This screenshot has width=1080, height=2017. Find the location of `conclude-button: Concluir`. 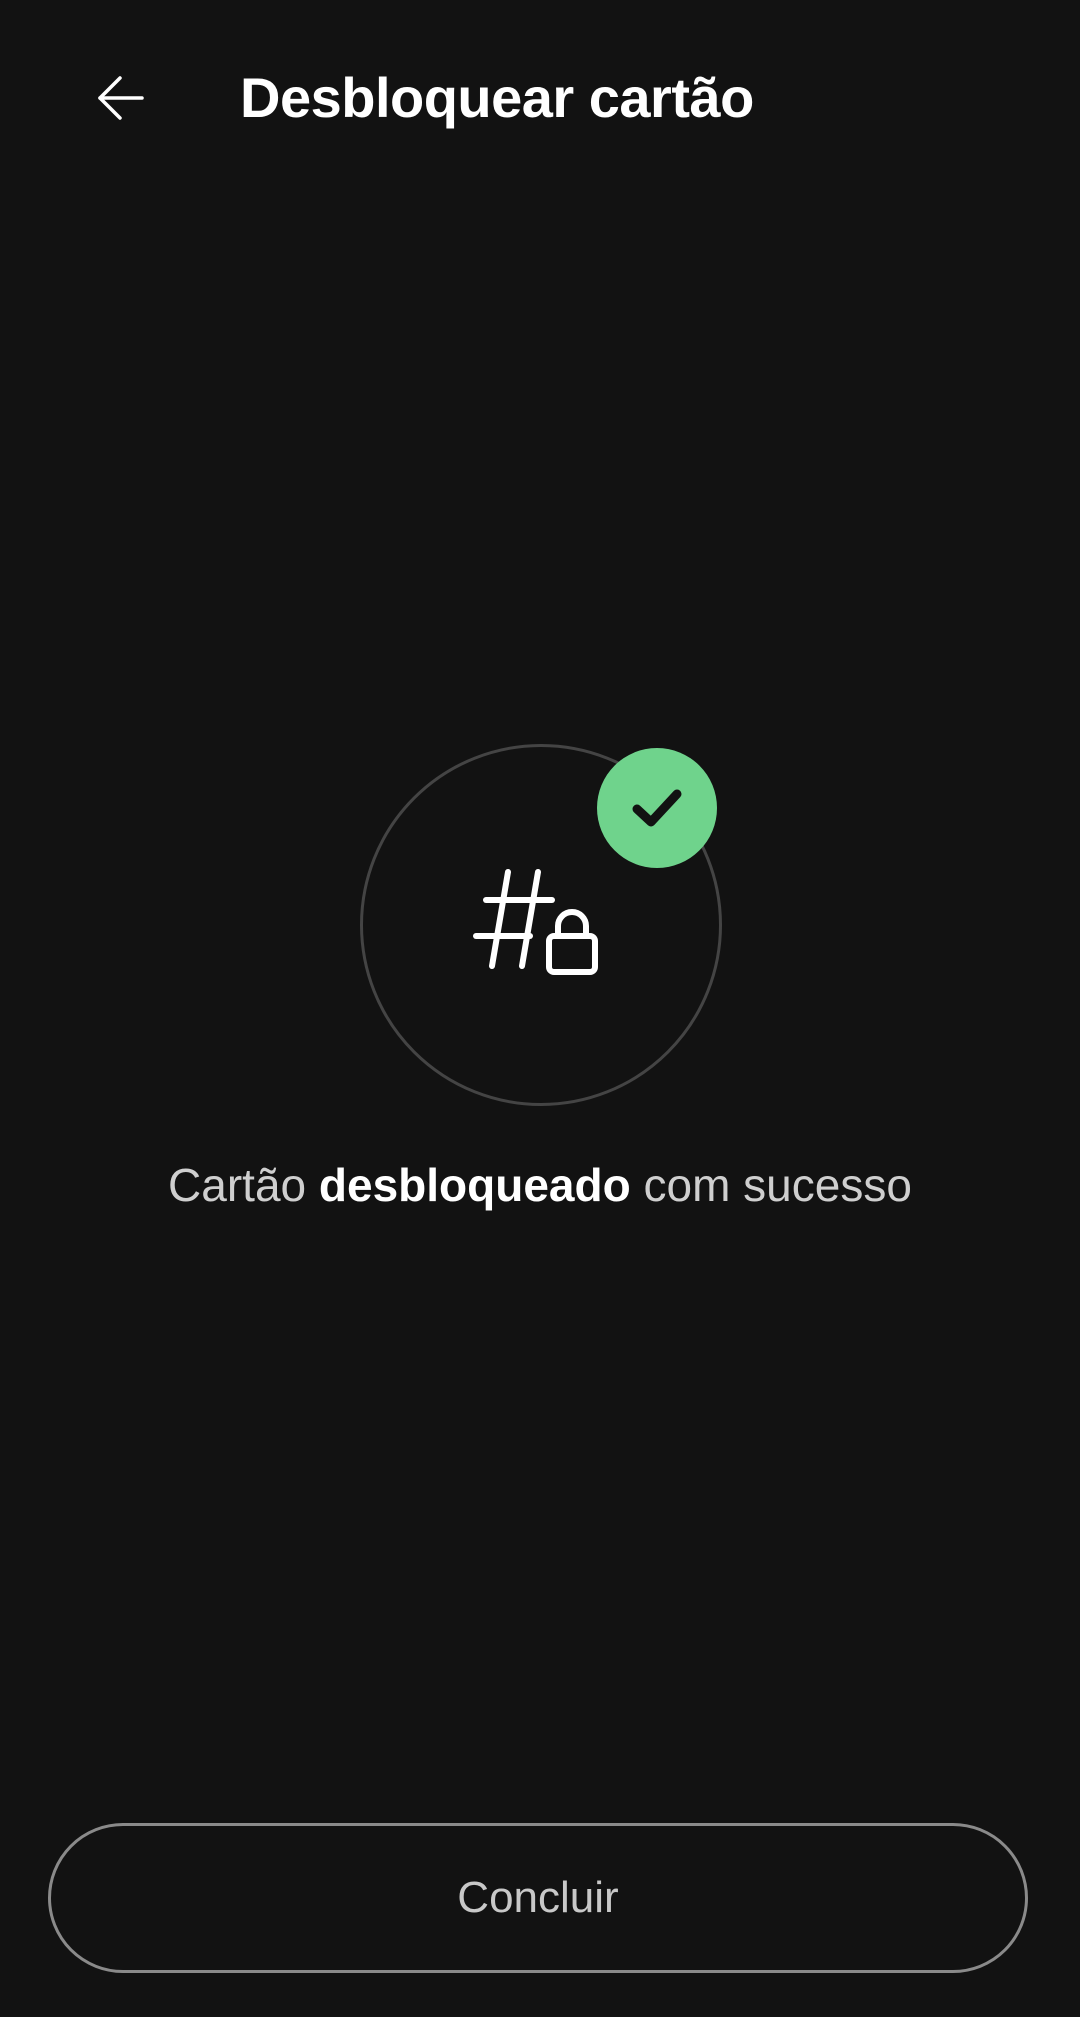

conclude-button: Concluir is located at coordinates (538, 1898).